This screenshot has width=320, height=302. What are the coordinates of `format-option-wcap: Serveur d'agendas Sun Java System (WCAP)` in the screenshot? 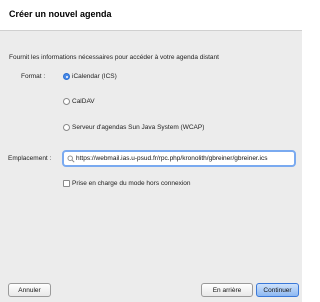 It's located at (133, 127).